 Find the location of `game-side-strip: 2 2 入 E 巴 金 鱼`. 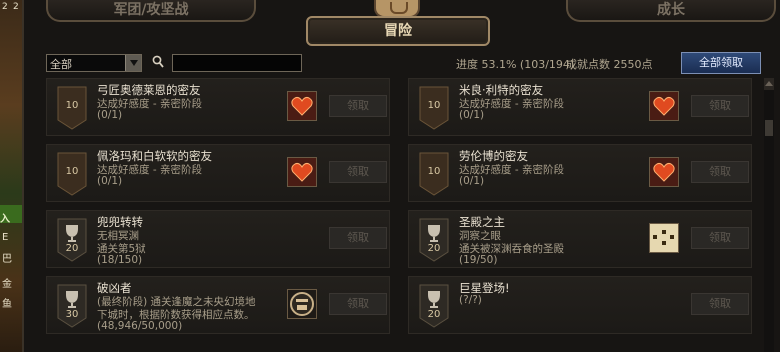

game-side-strip: 2 2 入 E 巴 金 鱼 is located at coordinates (11, 176).